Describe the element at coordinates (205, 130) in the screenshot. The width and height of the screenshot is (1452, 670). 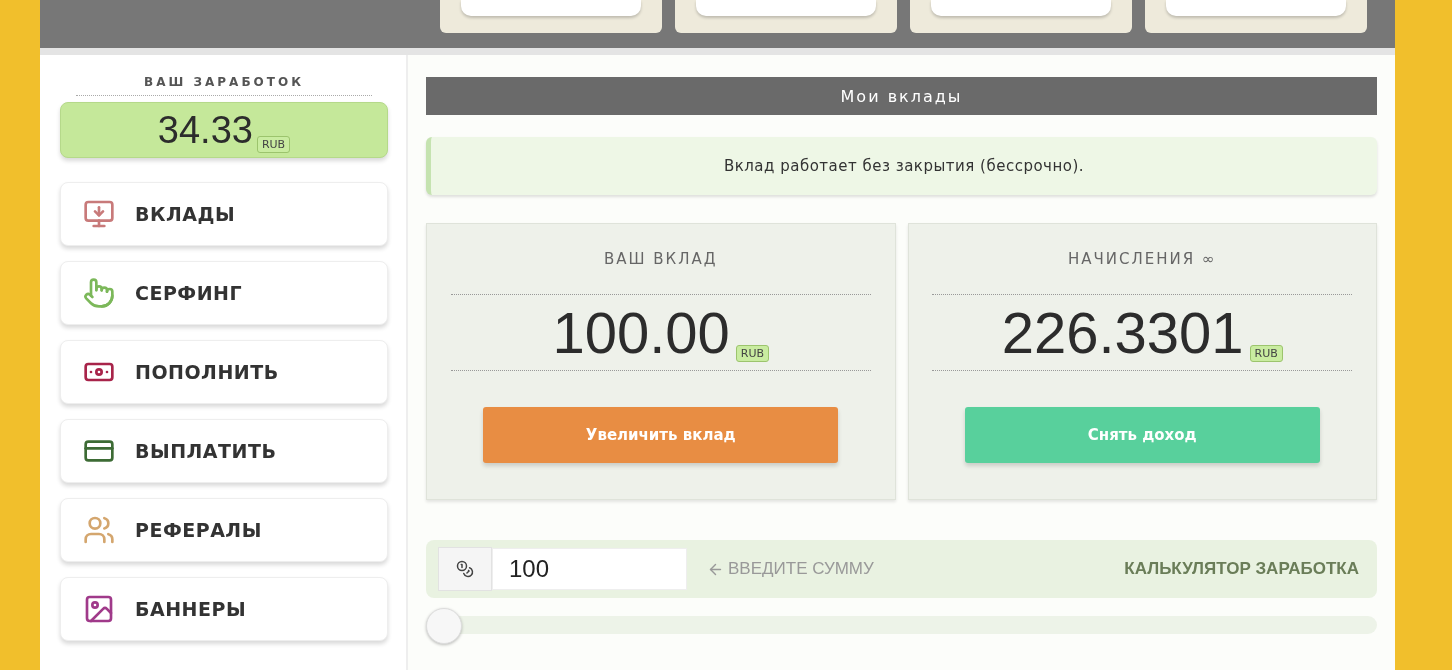
I see `earnings-amount: 34.33` at that location.